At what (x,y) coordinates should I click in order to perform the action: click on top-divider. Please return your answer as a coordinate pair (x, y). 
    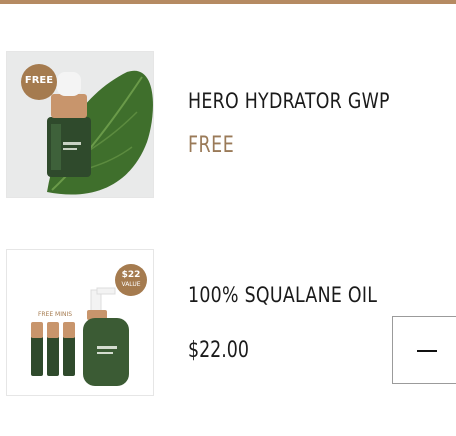
    Looking at the image, I should click on (228, 2).